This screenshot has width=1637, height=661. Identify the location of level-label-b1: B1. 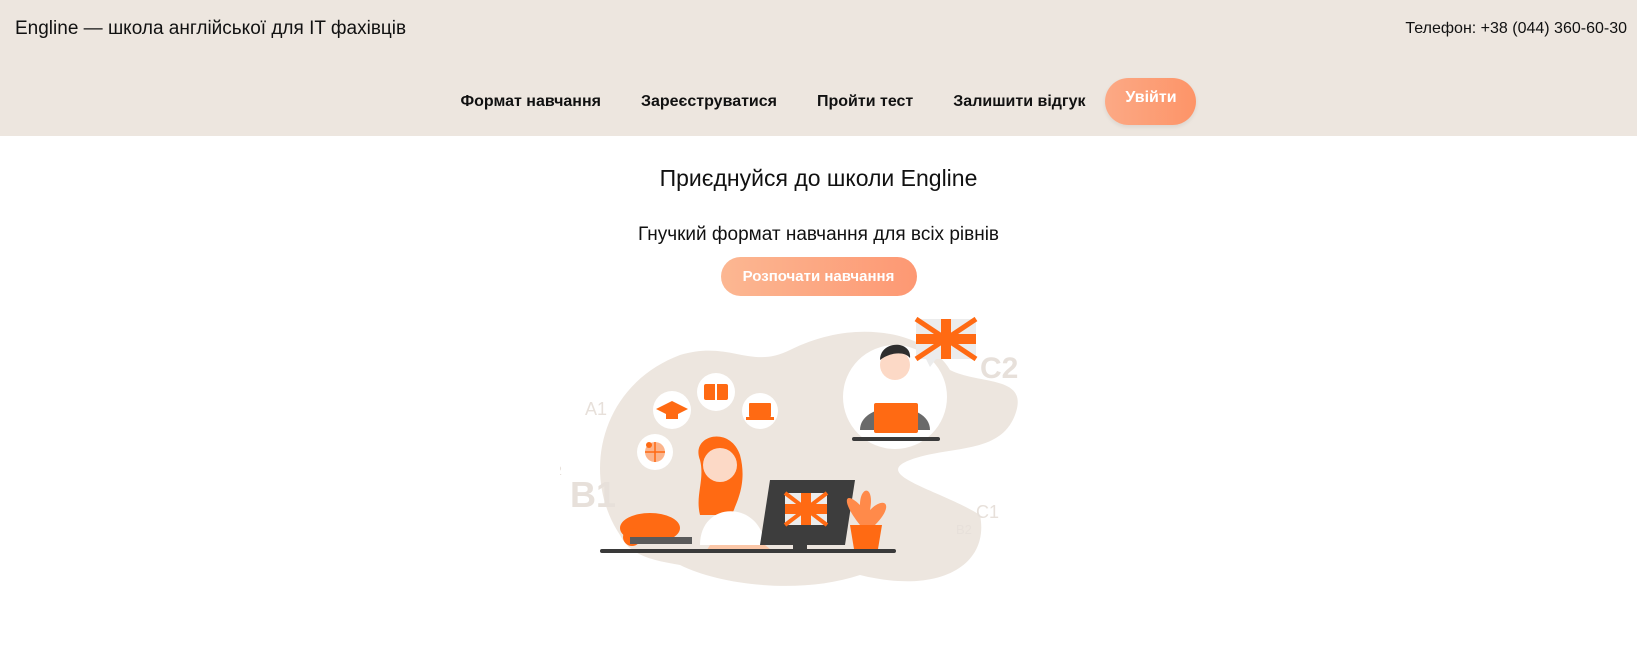
(593, 494).